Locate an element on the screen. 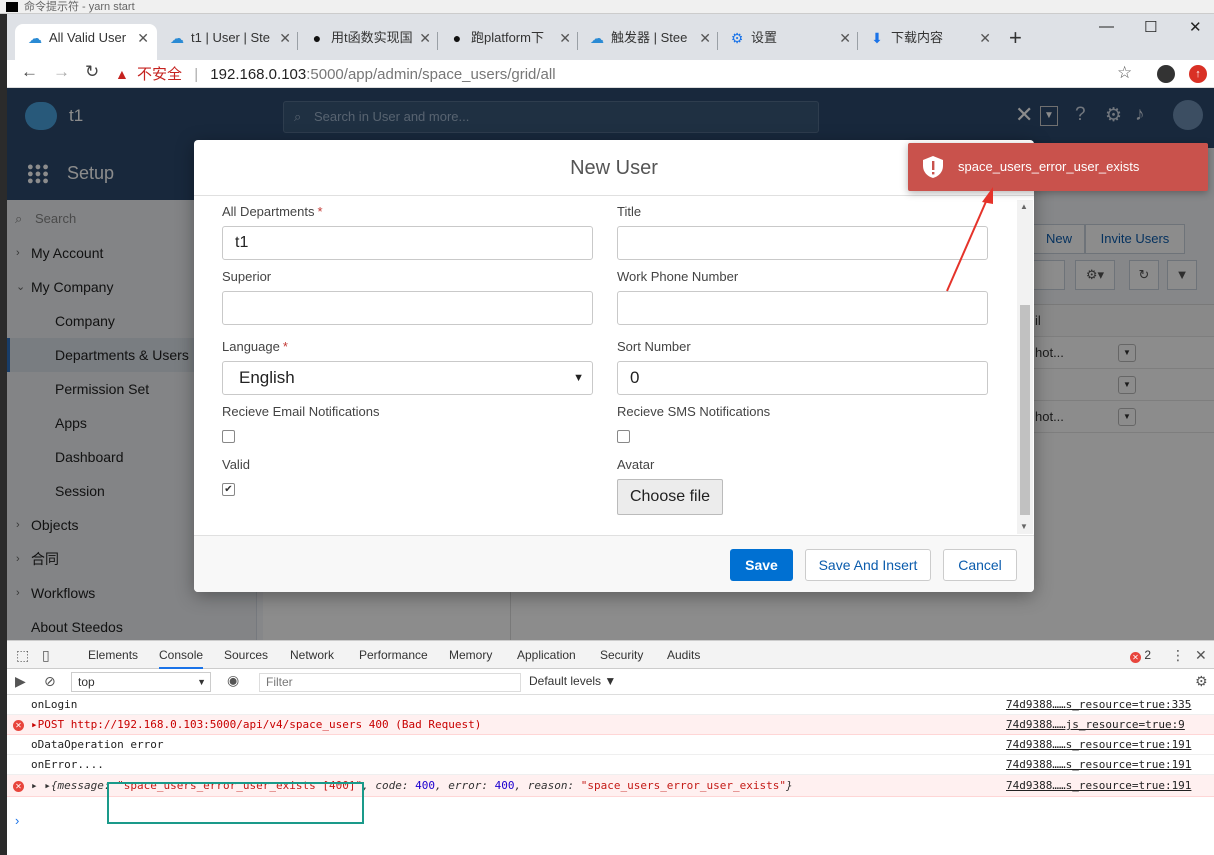  language-label: Language * is located at coordinates (255, 346).